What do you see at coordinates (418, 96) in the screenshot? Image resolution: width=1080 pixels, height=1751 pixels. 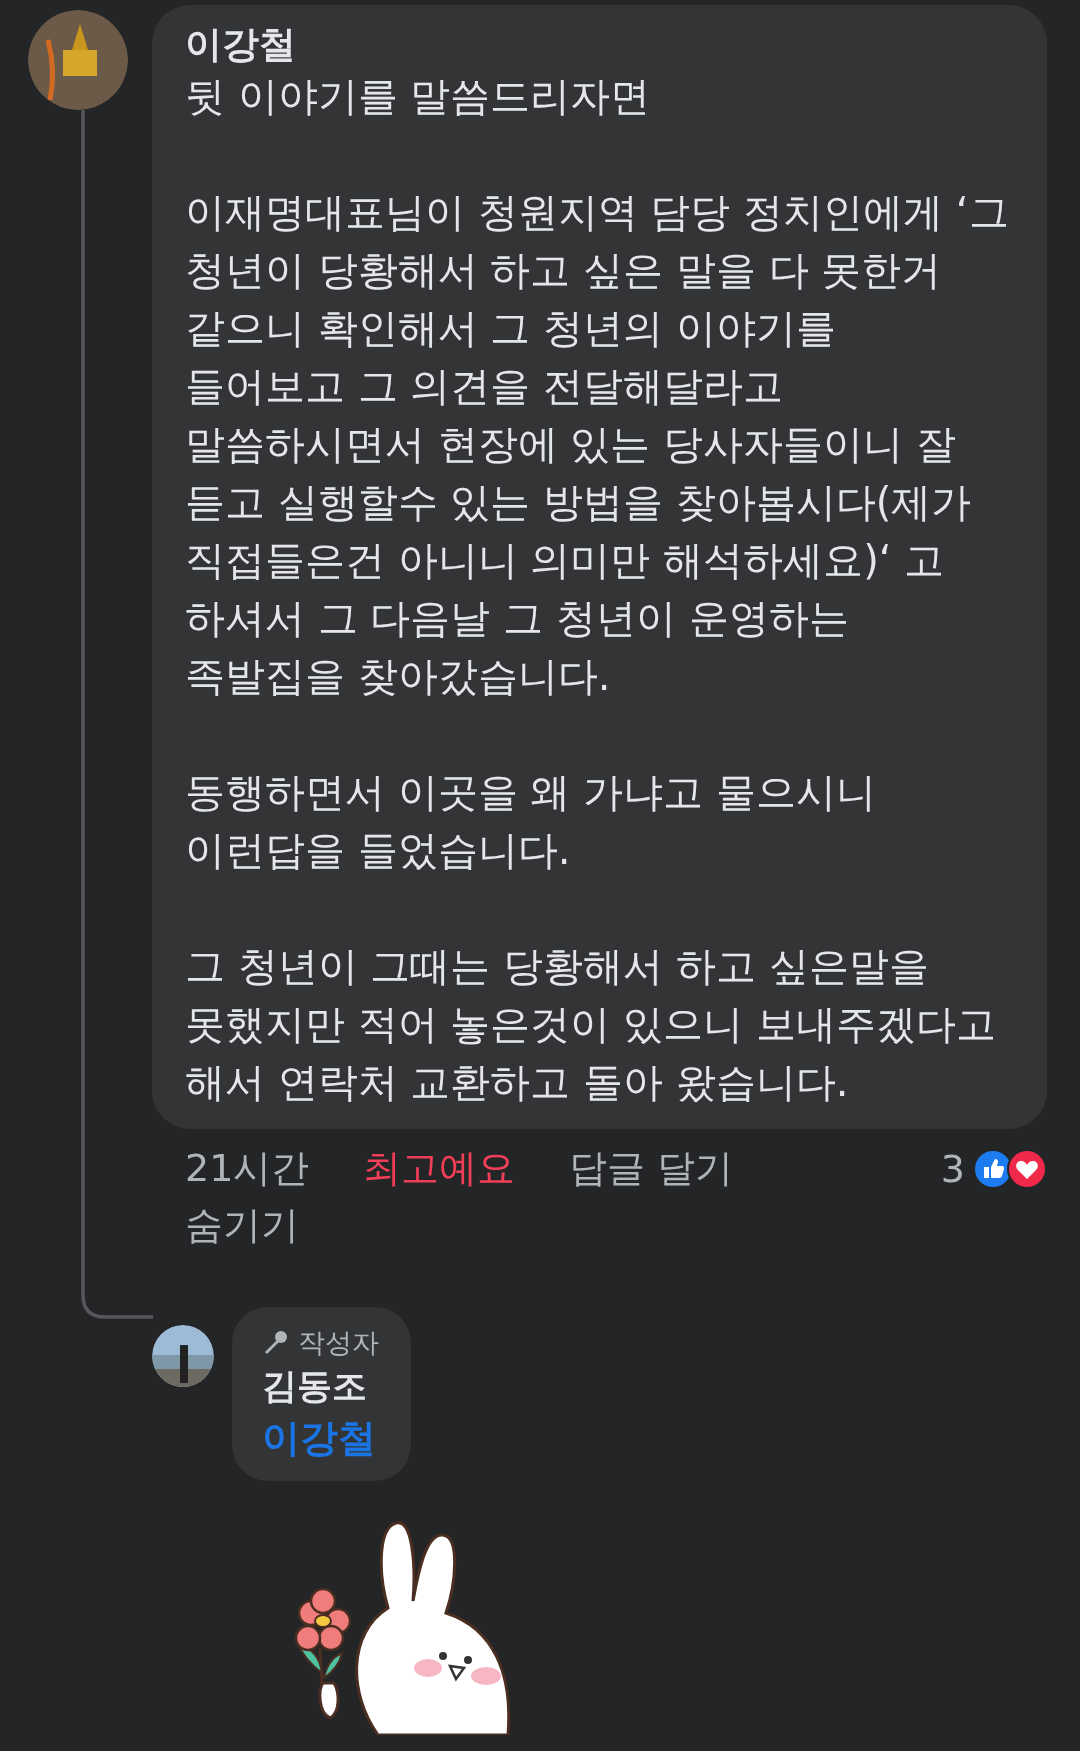 I see `comment-paragraph: 뒷 이야기를 말씀드리자면` at bounding box center [418, 96].